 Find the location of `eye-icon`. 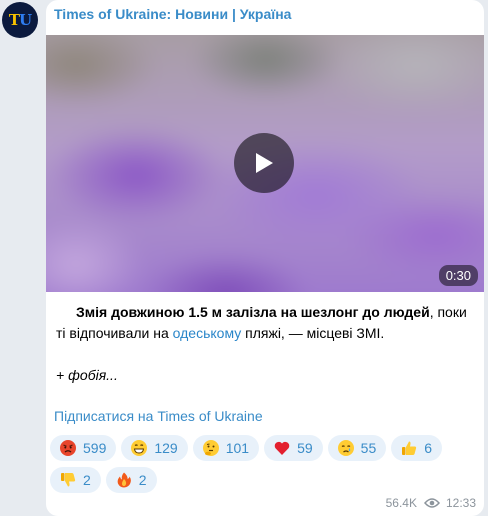

eye-icon is located at coordinates (431, 503).